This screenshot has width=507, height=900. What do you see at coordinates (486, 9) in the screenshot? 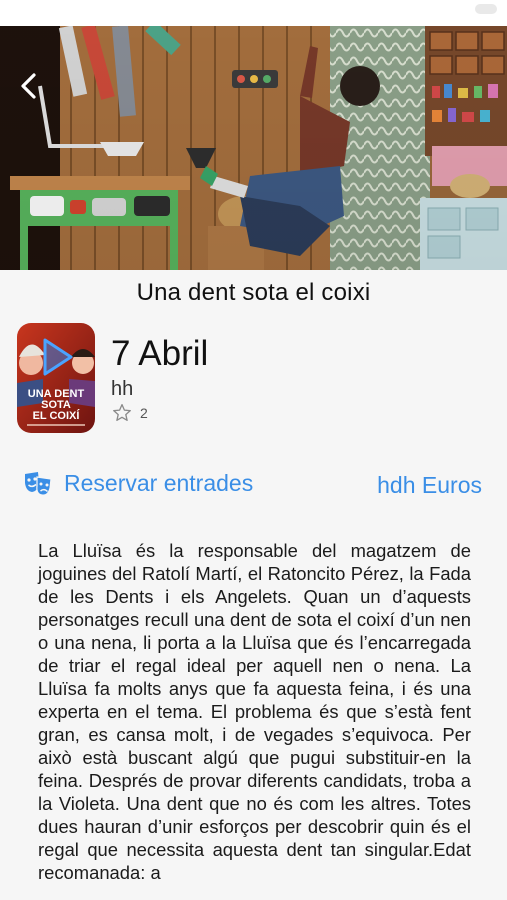
I see `status-indicator` at bounding box center [486, 9].